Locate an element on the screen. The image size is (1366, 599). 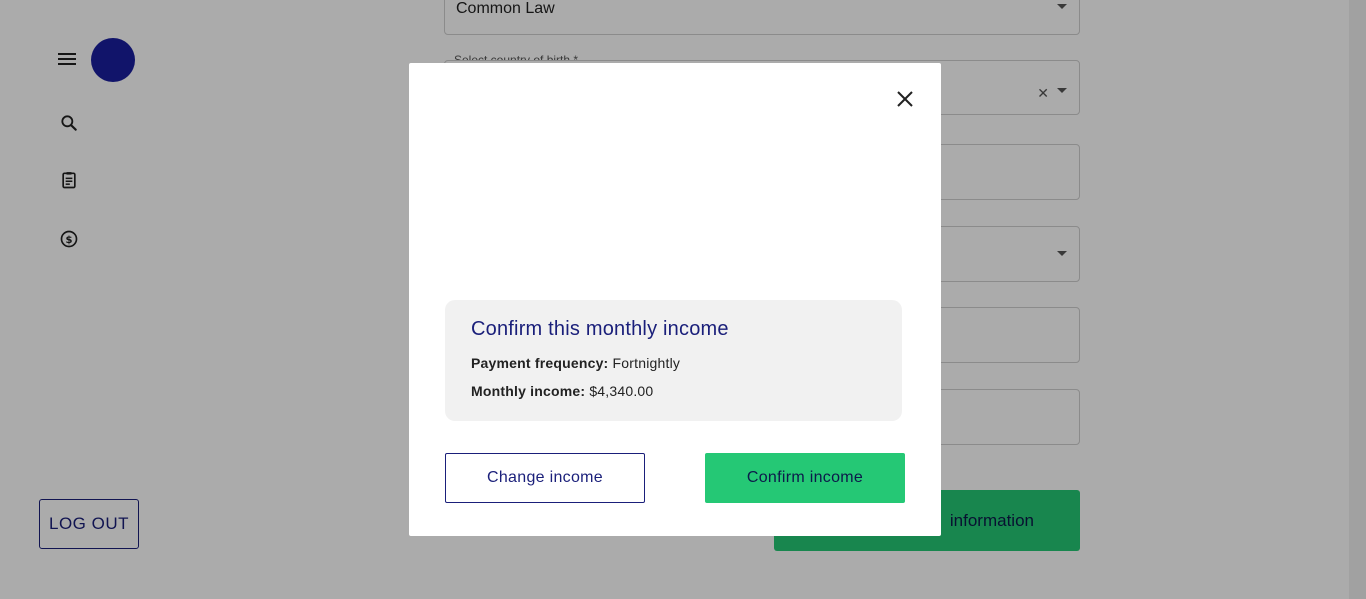
monthly-income-value: $4,340.00 is located at coordinates (621, 391).